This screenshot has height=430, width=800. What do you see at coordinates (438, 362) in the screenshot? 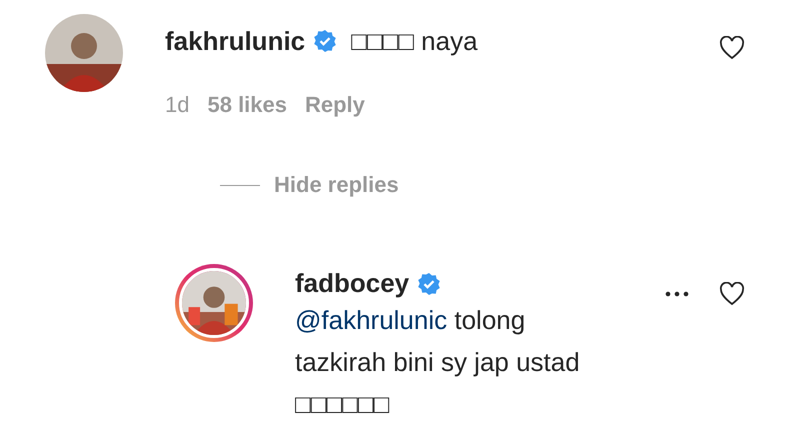
I see `reply-text: @fakhrulunic tolong tazkirah bini sy jap ustad □□□□□□` at bounding box center [438, 362].